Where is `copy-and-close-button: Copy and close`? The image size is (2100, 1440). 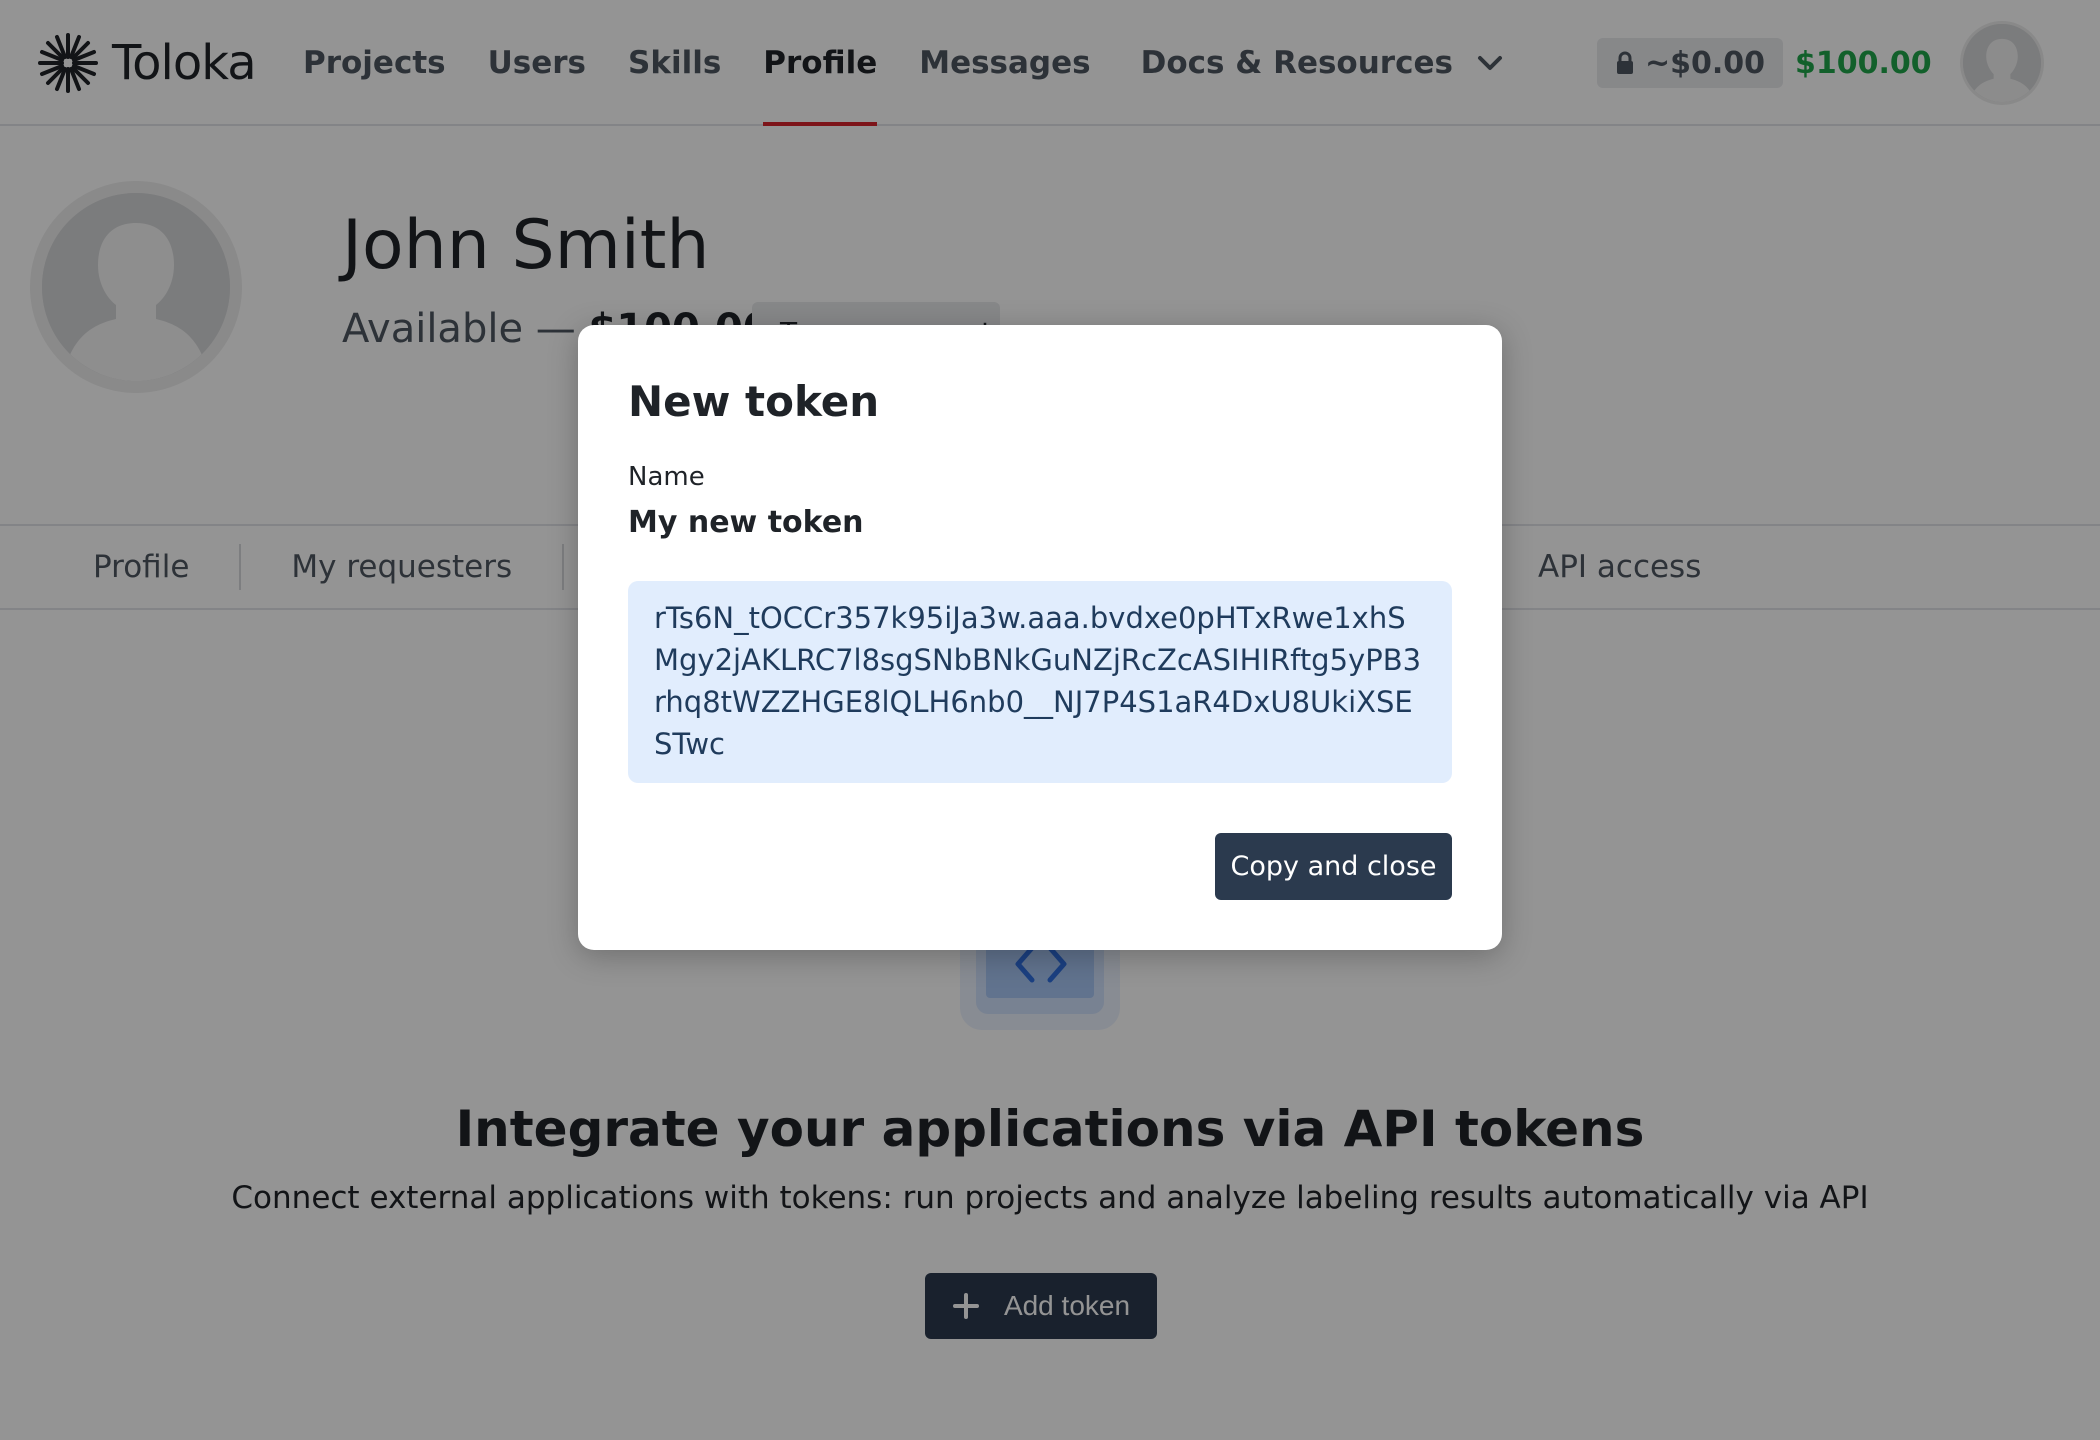 copy-and-close-button: Copy and close is located at coordinates (1333, 866).